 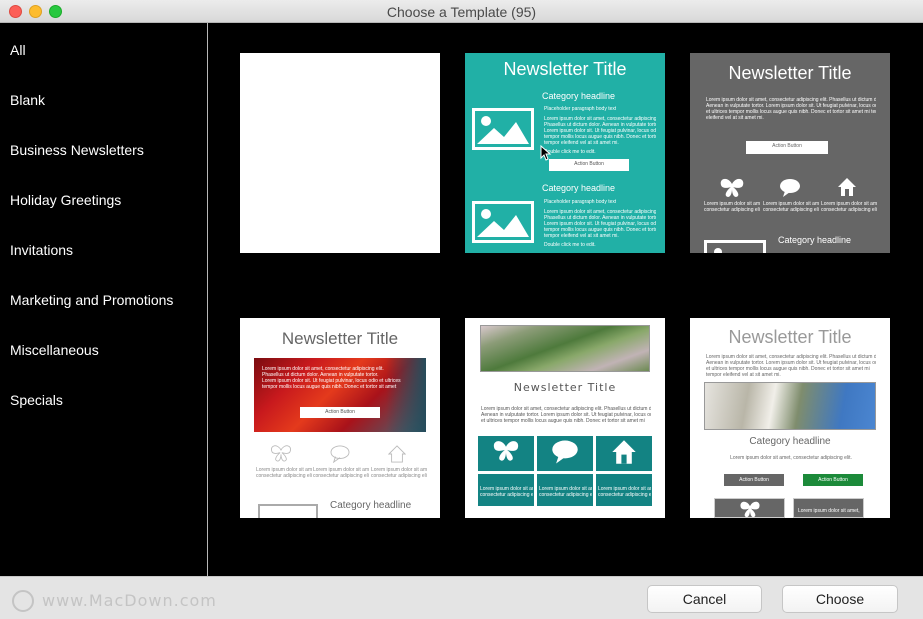 I want to click on category-holiday-greetings: Holiday Greetings, so click(x=65, y=200).